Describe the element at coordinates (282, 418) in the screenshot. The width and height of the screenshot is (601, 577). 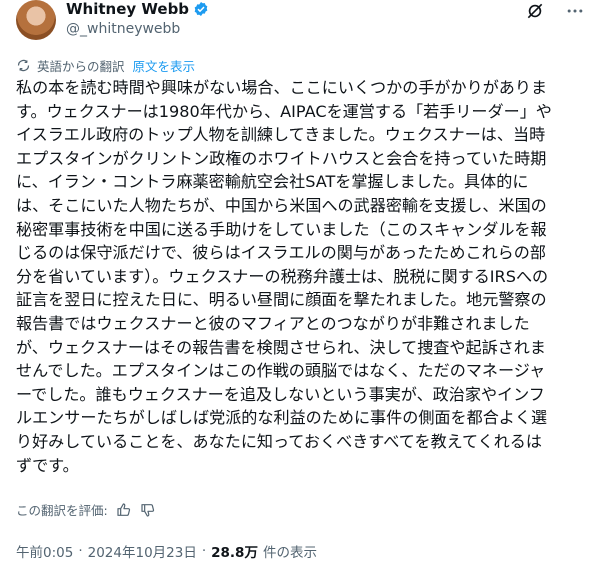
I see `post-line: ルエンサーたちがしばしば党派的な利益のために事件の側面を都合よく選` at that location.